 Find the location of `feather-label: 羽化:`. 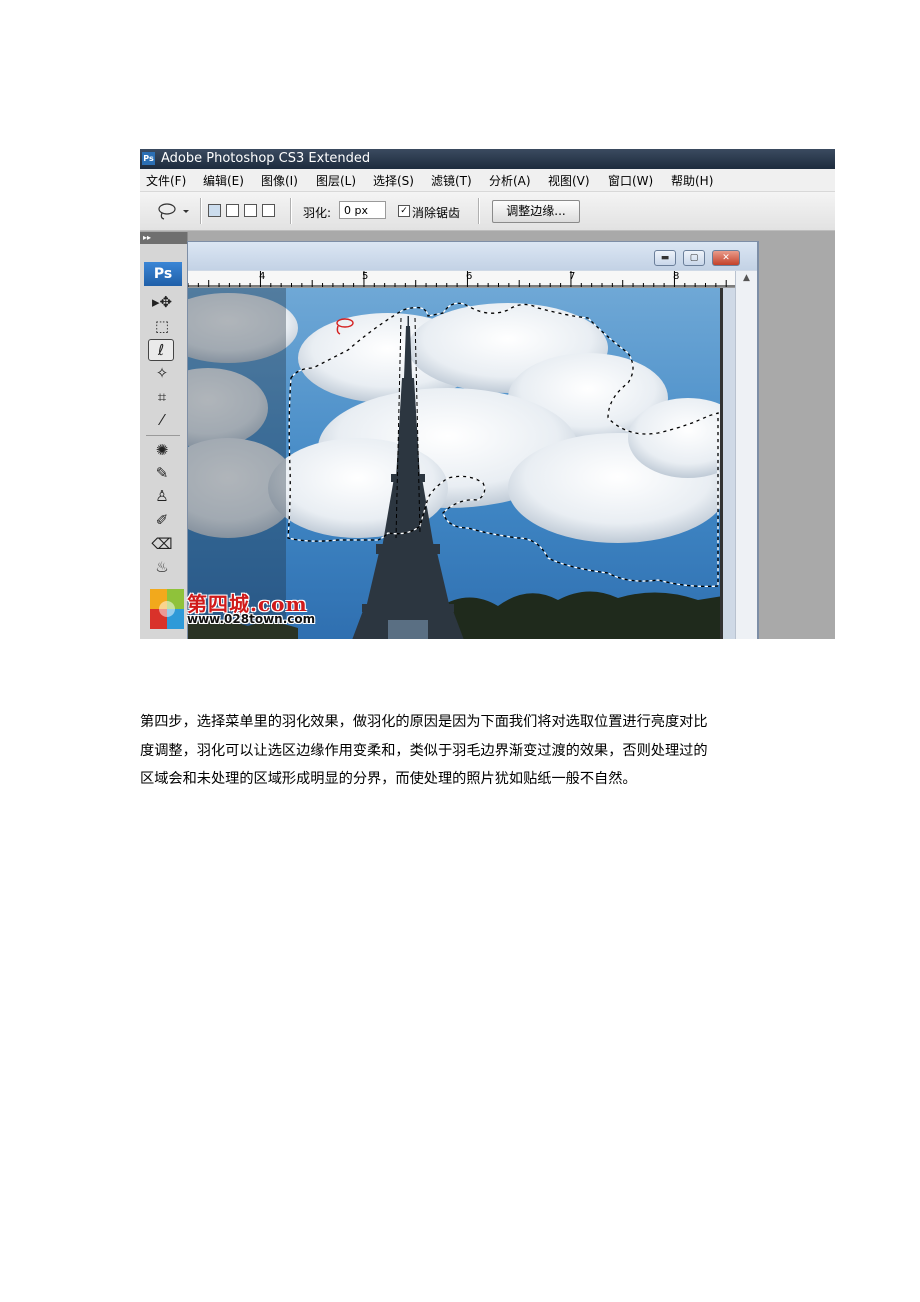

feather-label: 羽化: is located at coordinates (317, 213).